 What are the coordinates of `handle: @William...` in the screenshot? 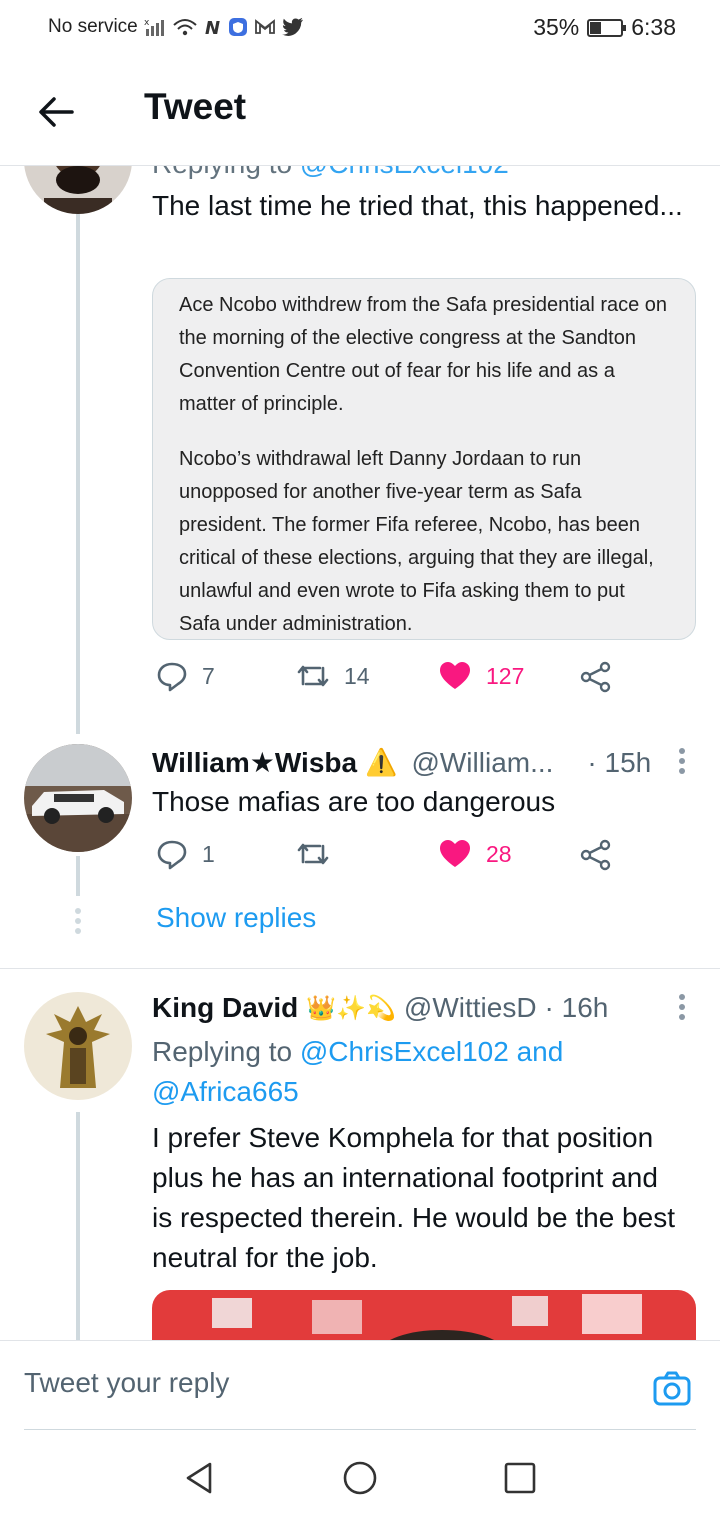 It's located at (482, 763).